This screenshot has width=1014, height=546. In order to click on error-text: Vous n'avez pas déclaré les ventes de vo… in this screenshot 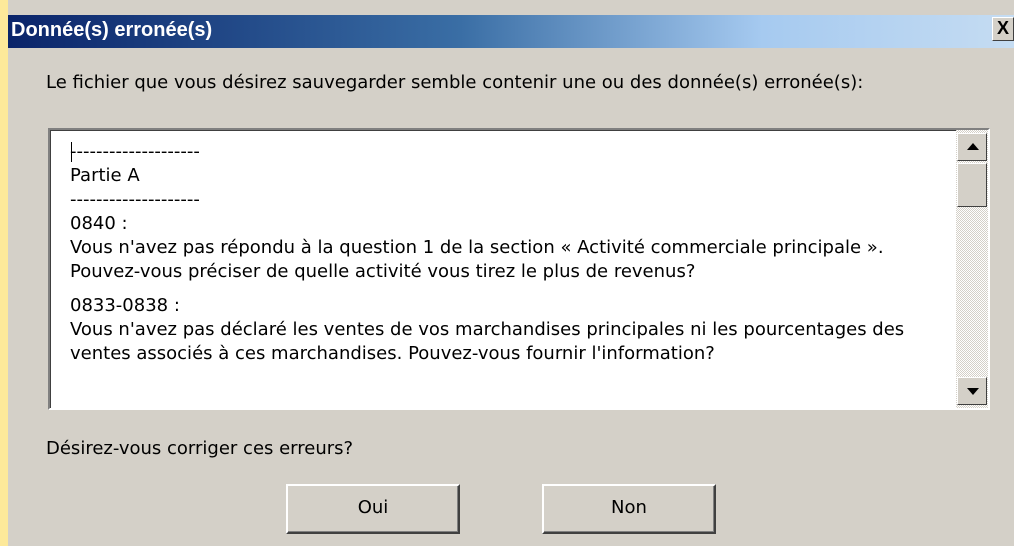, I will do `click(487, 329)`.